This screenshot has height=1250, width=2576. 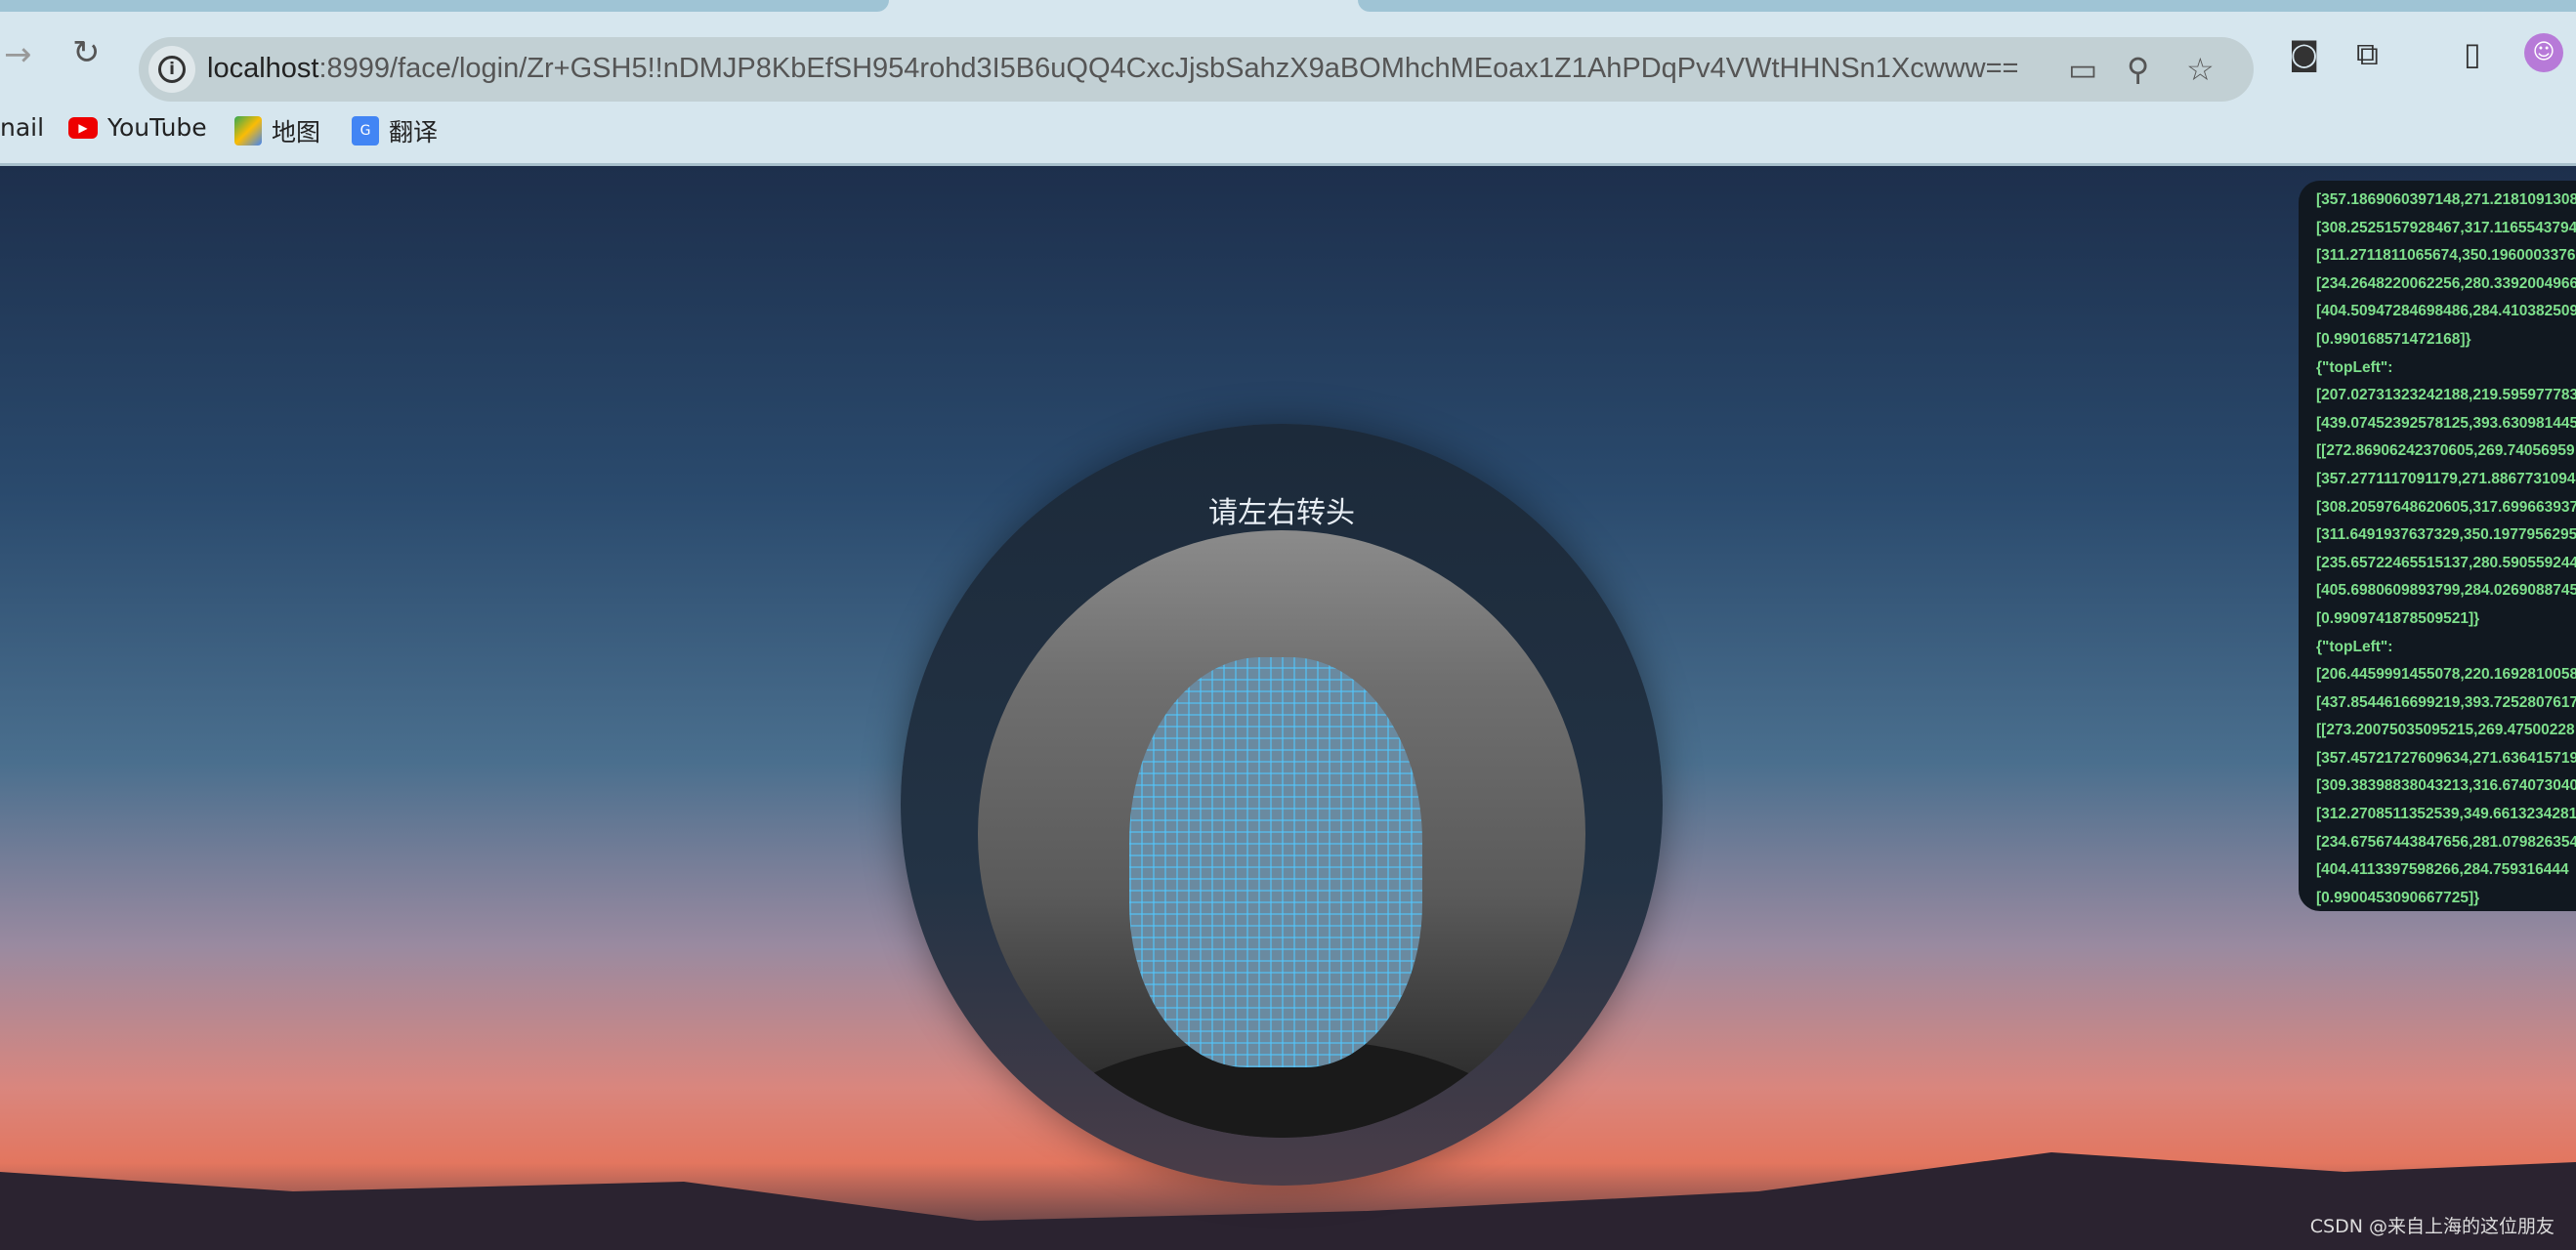 I want to click on log-line: [235.65722465515137,280.590559244, so click(x=2446, y=562).